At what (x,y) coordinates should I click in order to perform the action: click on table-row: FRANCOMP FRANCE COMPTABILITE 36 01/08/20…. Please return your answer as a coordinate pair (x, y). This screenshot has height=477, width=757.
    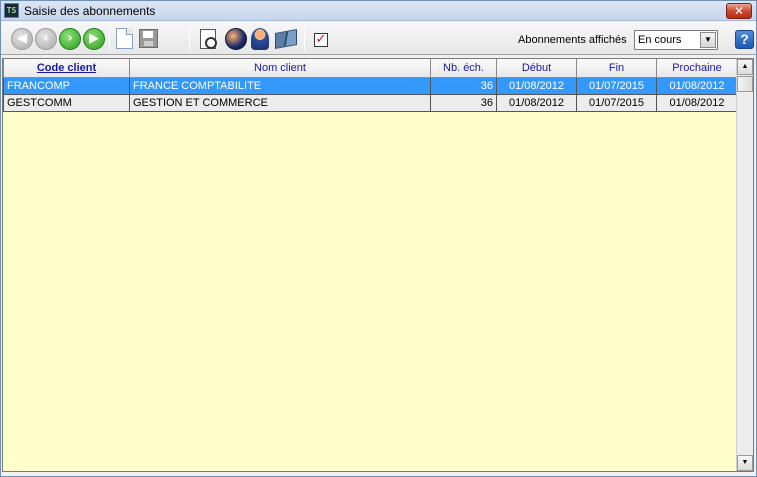
    Looking at the image, I should click on (370, 85).